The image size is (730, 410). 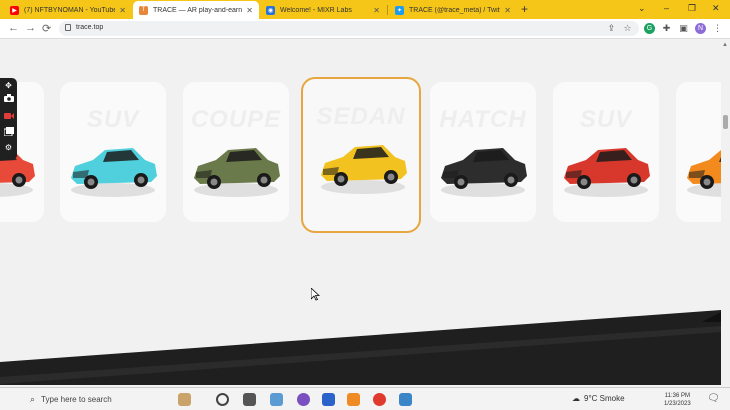 I want to click on tab-trace: T TRACE — AR play-and-earn metav ✕, so click(x=196, y=10).